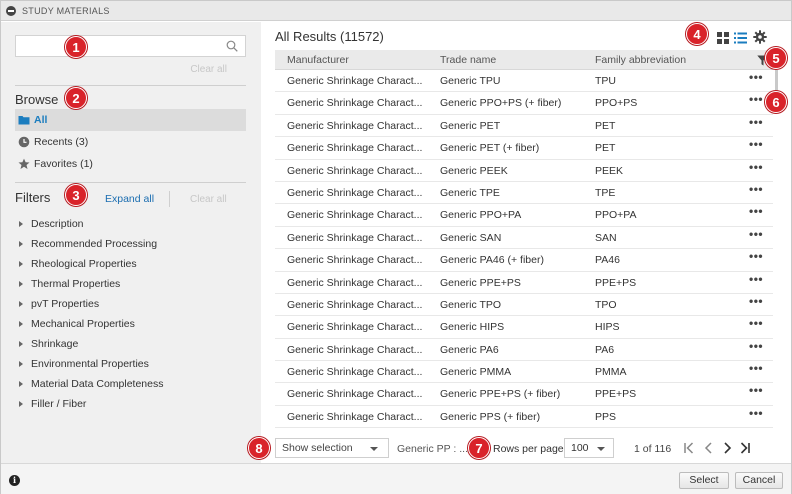 Image resolution: width=792 pixels, height=494 pixels. Describe the element at coordinates (480, 282) in the screenshot. I see `cell-trade-name: Generic PPE+PS` at that location.